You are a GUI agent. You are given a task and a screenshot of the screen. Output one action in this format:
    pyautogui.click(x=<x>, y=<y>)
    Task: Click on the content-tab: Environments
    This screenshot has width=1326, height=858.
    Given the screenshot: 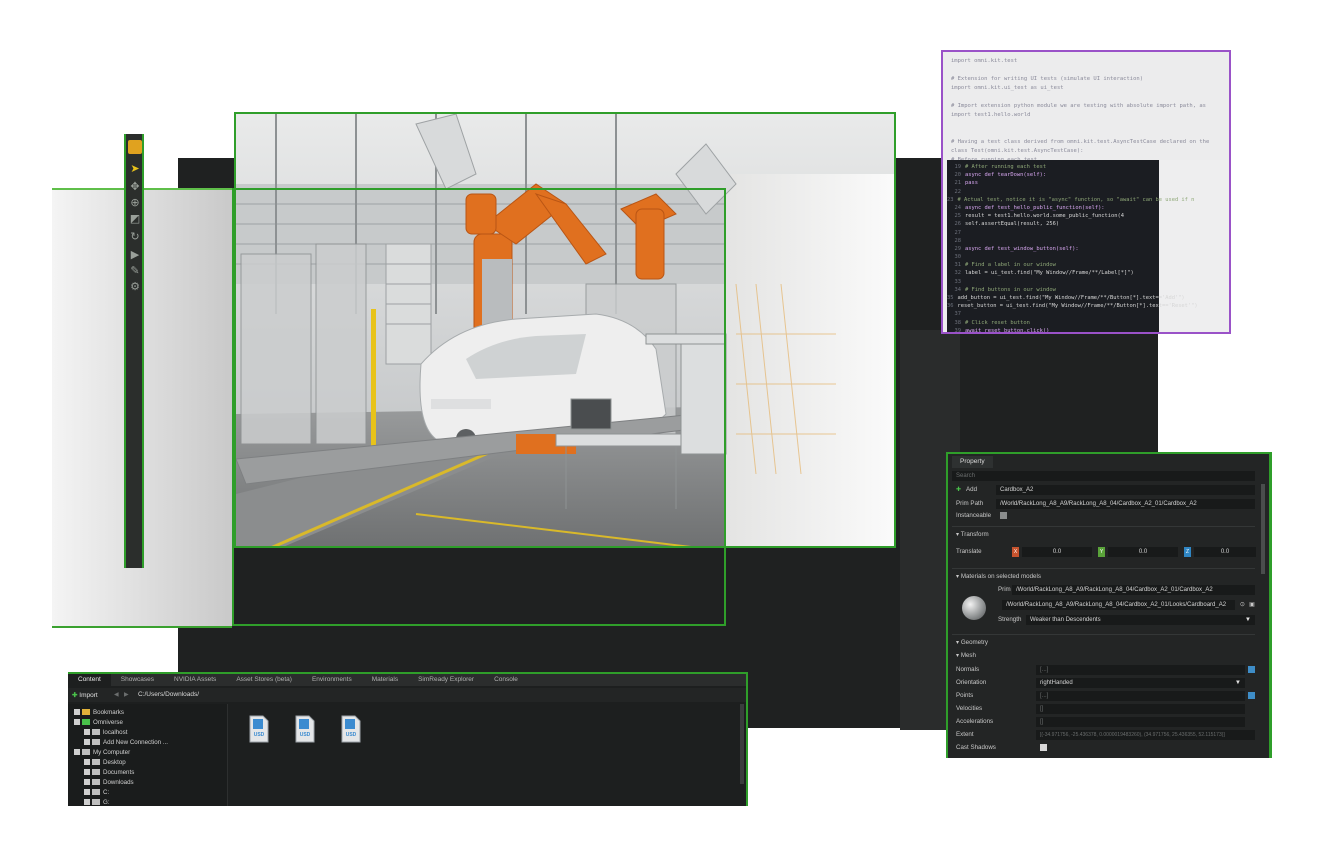 What is the action you would take?
    pyautogui.click(x=332, y=680)
    